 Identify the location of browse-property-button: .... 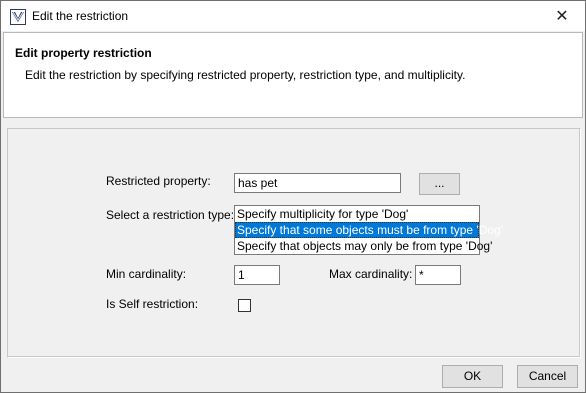
(439, 184).